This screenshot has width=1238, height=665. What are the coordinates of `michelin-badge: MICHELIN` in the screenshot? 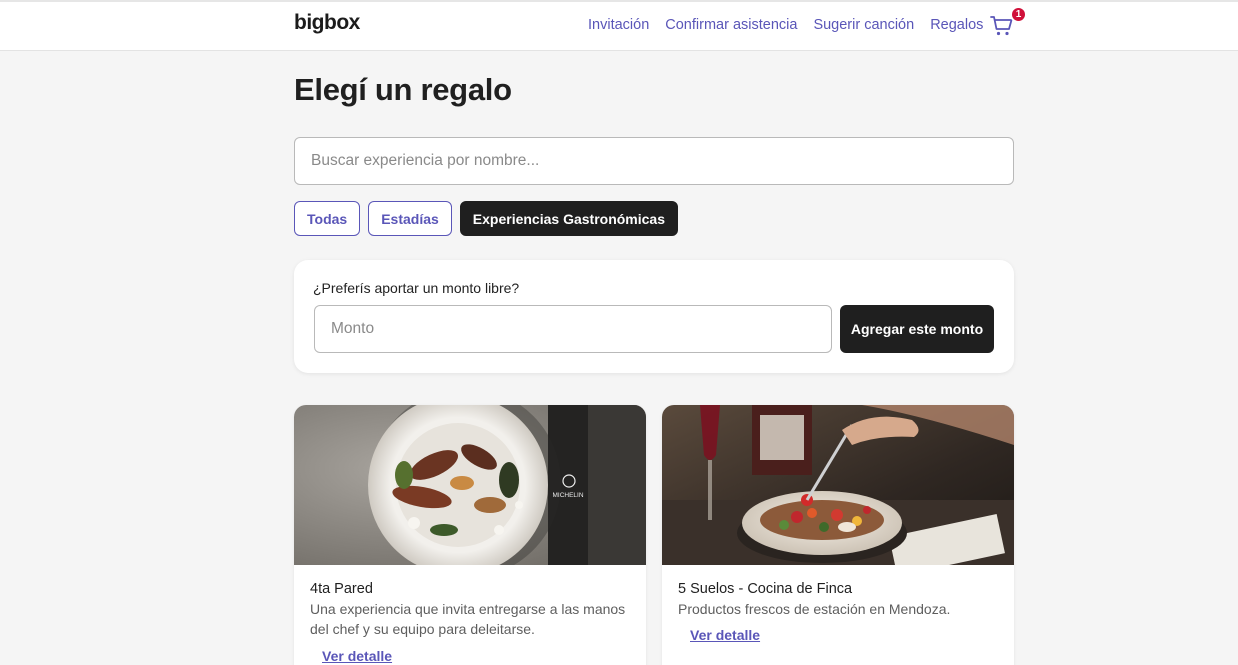 It's located at (567, 495).